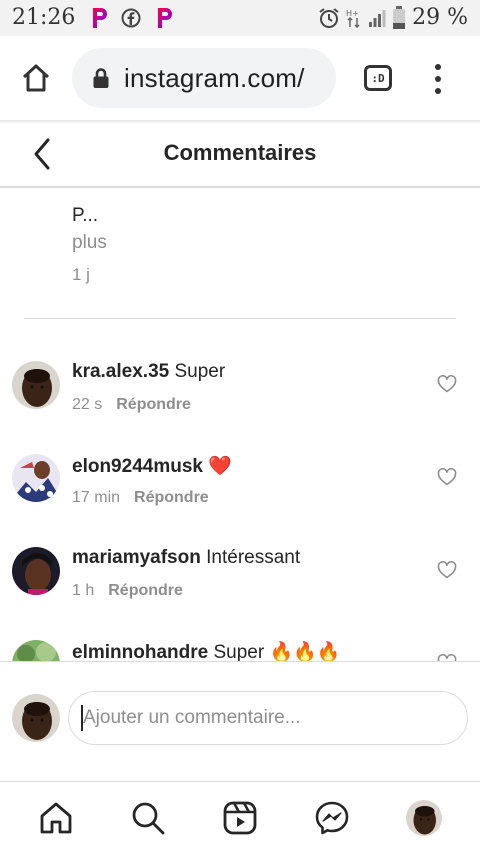  Describe the element at coordinates (82, 718) in the screenshot. I see `text-caret` at that location.